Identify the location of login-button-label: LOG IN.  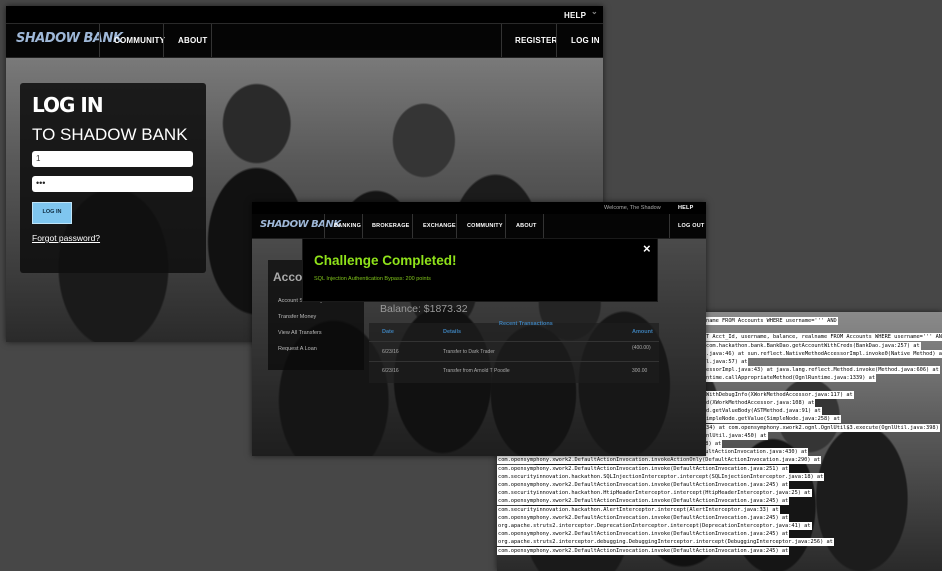
(52, 212).